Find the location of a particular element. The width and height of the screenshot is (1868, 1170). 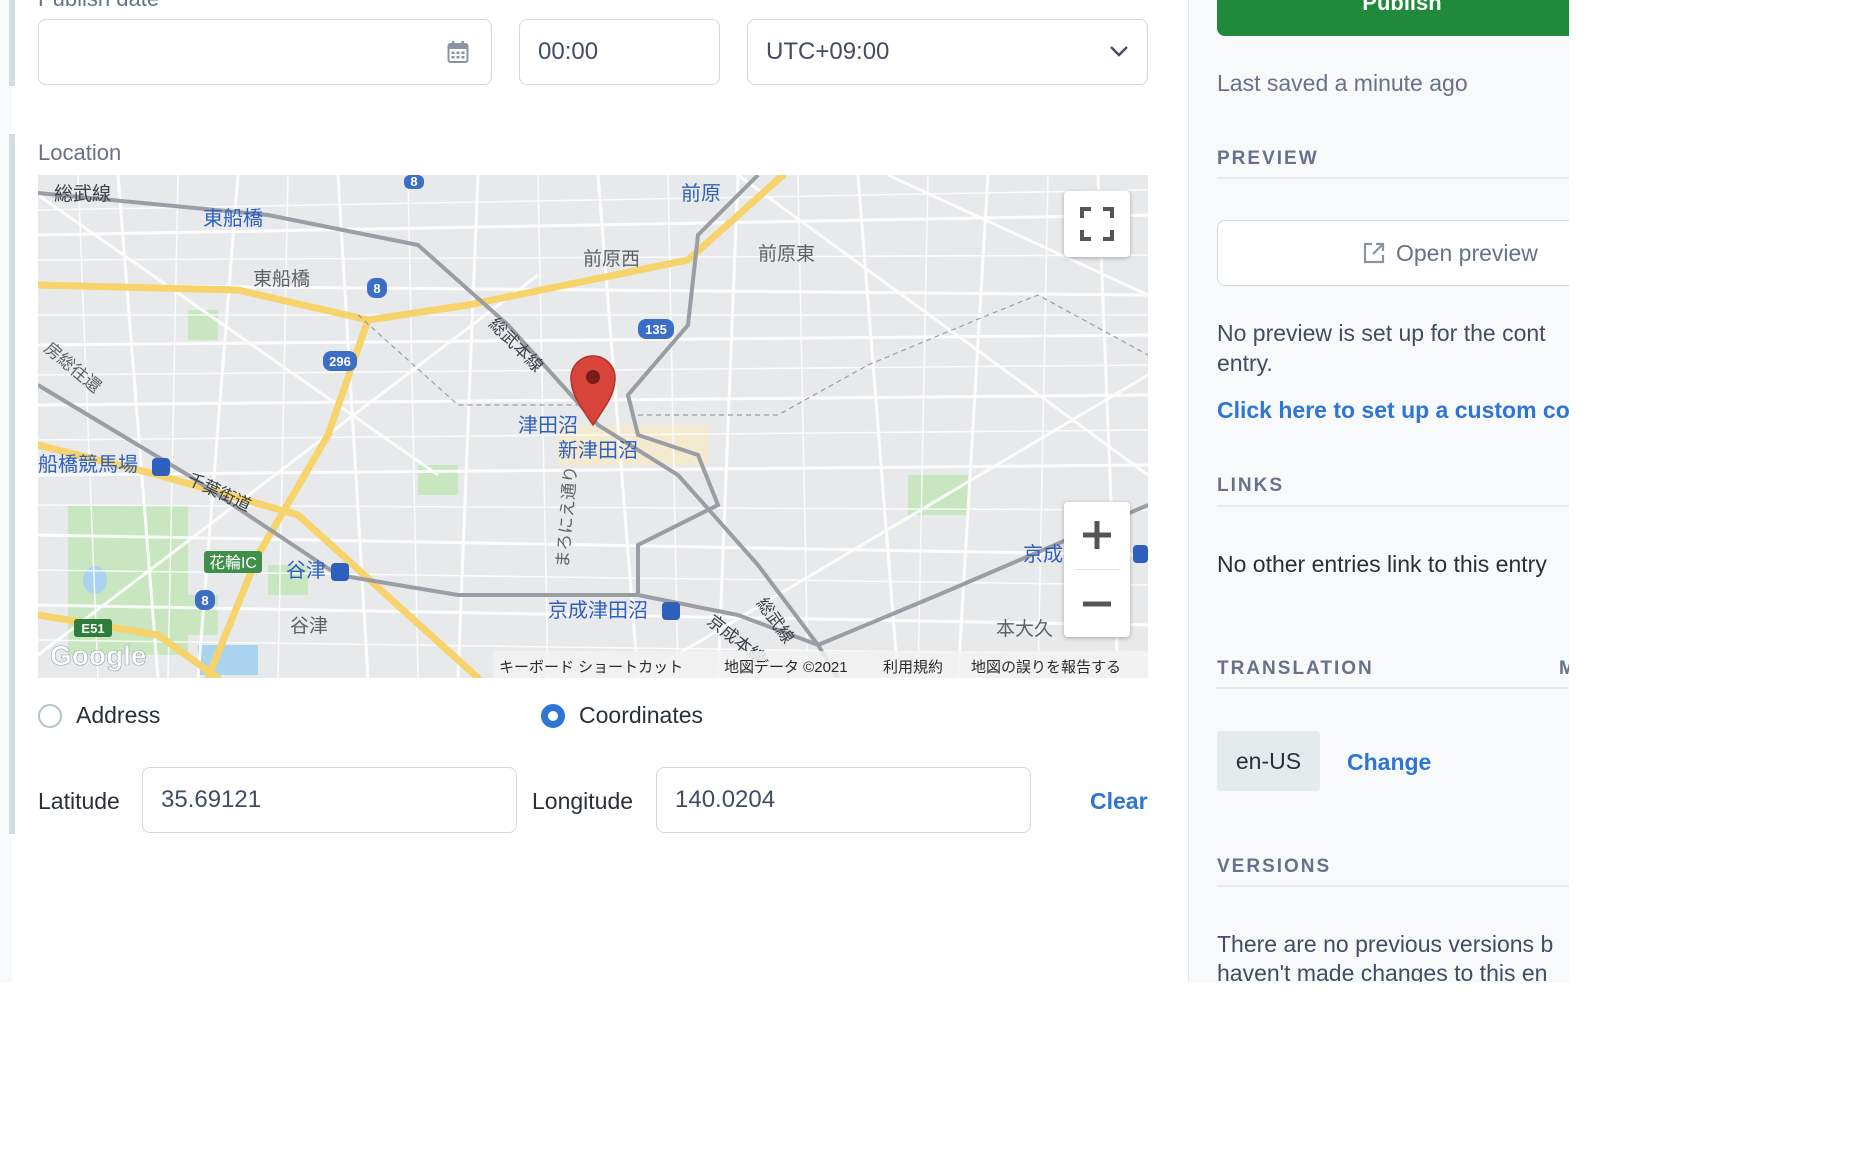

timezone-select: UTC+09:00 is located at coordinates (947, 52).